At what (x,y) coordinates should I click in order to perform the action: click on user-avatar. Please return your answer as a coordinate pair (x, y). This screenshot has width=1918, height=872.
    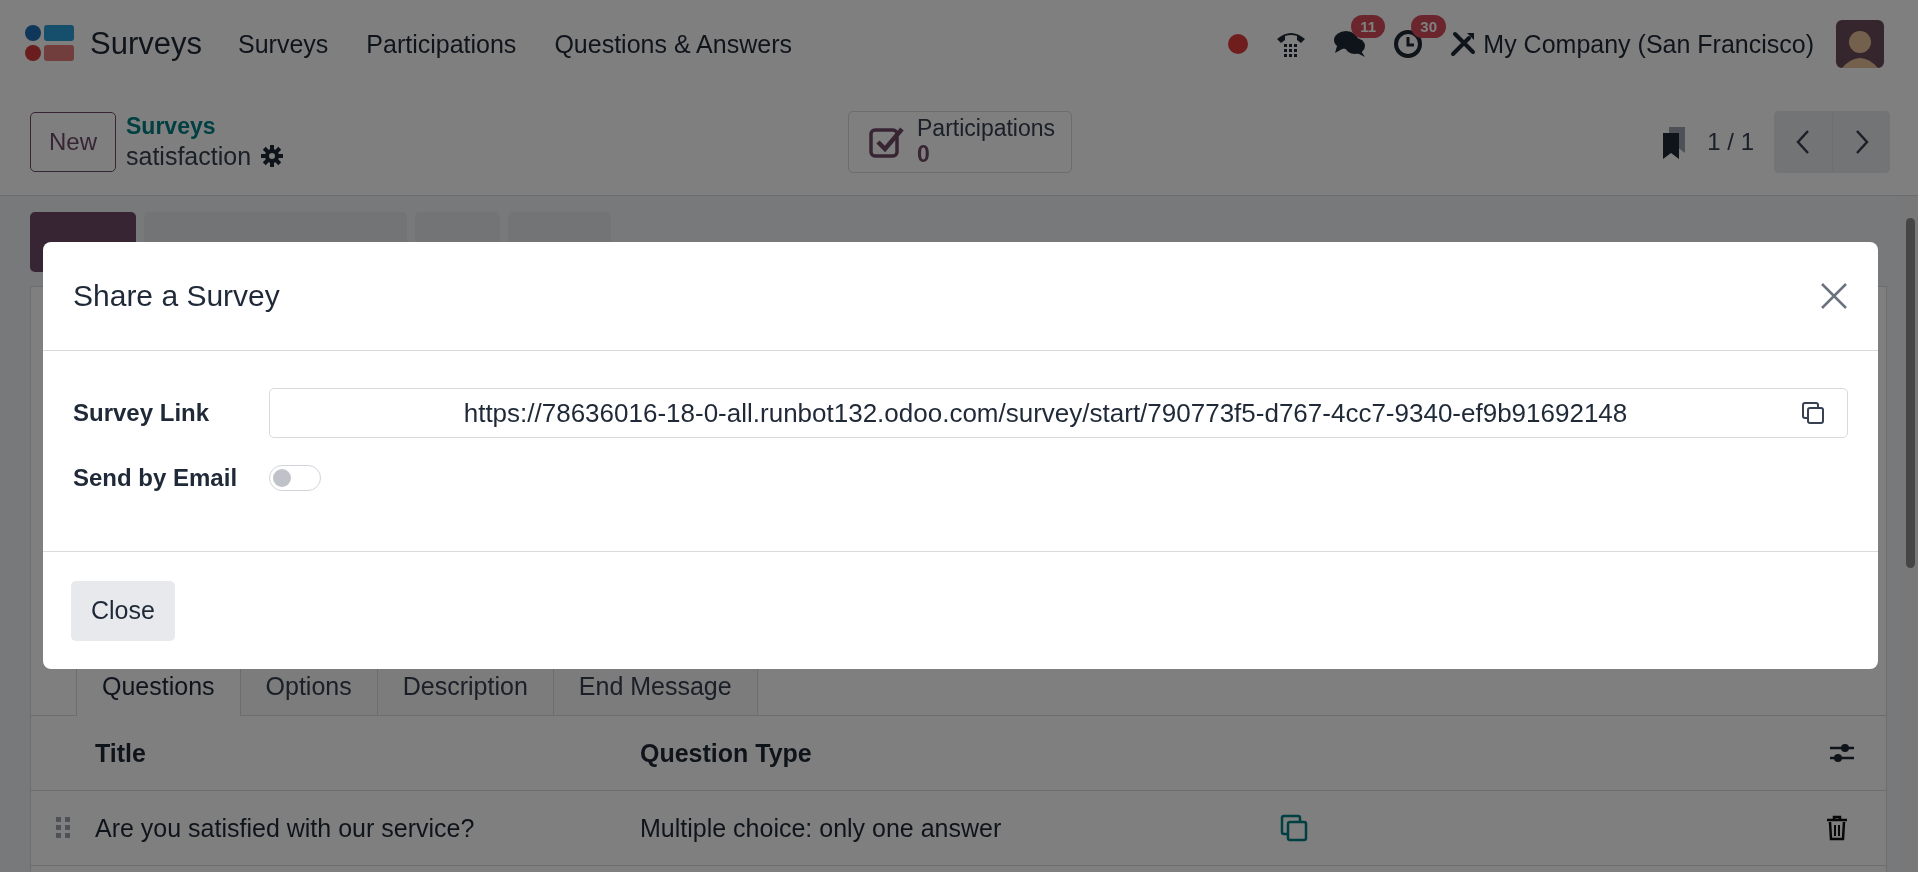
    Looking at the image, I should click on (1860, 44).